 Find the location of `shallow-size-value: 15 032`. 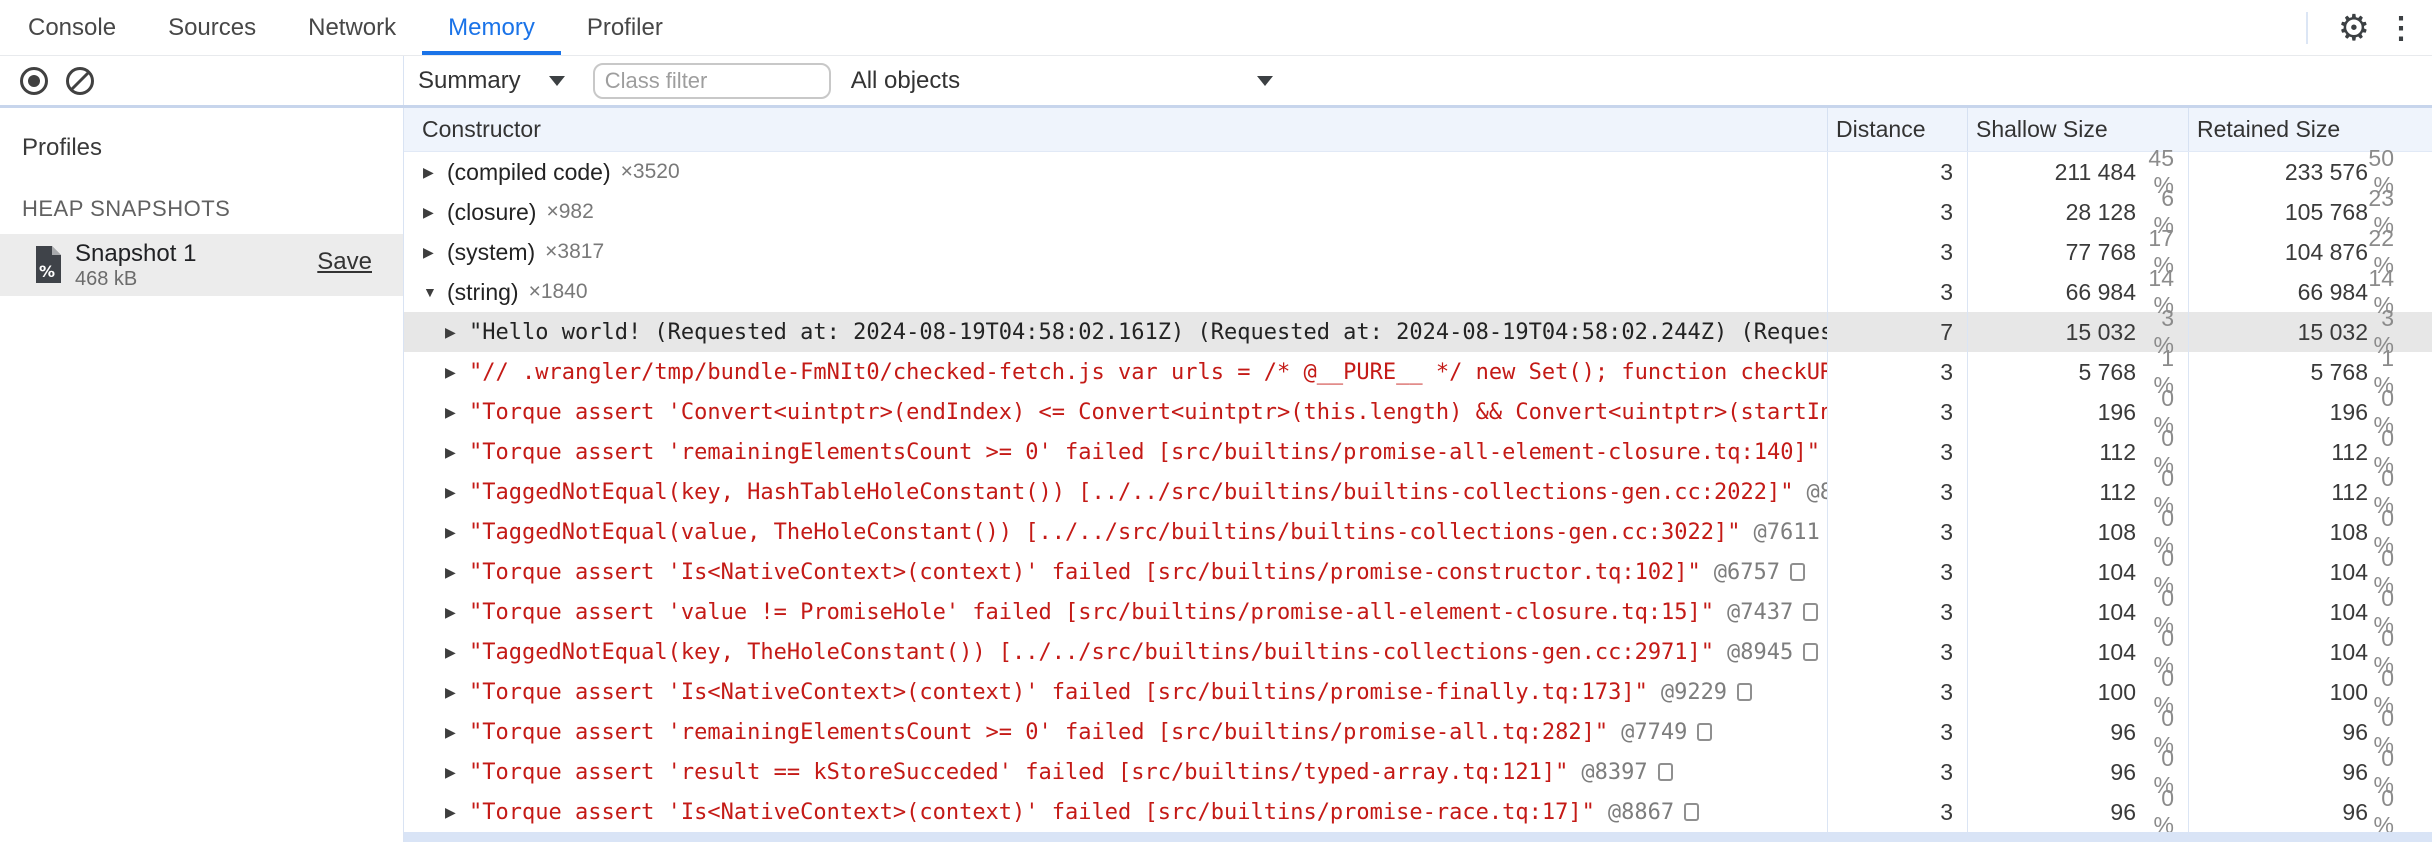

shallow-size-value: 15 032 is located at coordinates (2100, 331).